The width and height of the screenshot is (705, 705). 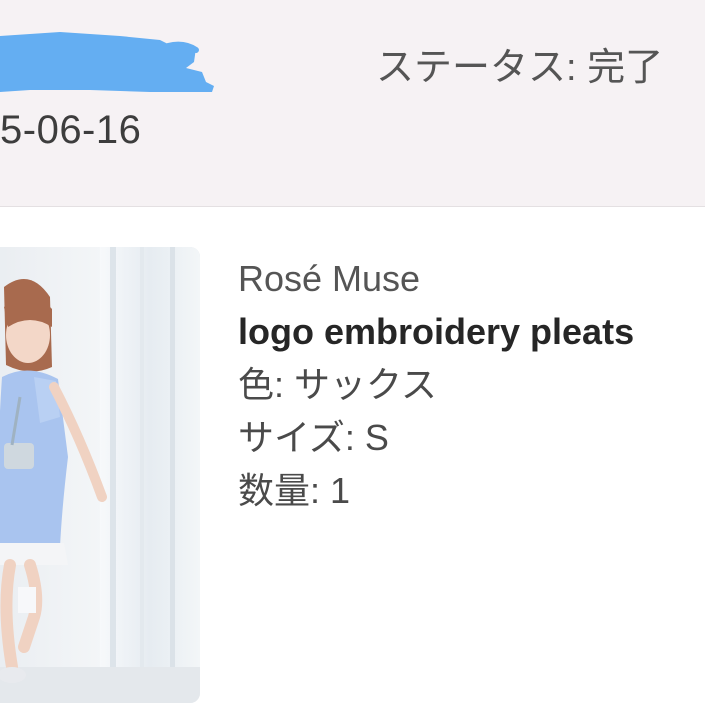 I want to click on product-title: logo embroidery pleats, so click(x=471, y=331).